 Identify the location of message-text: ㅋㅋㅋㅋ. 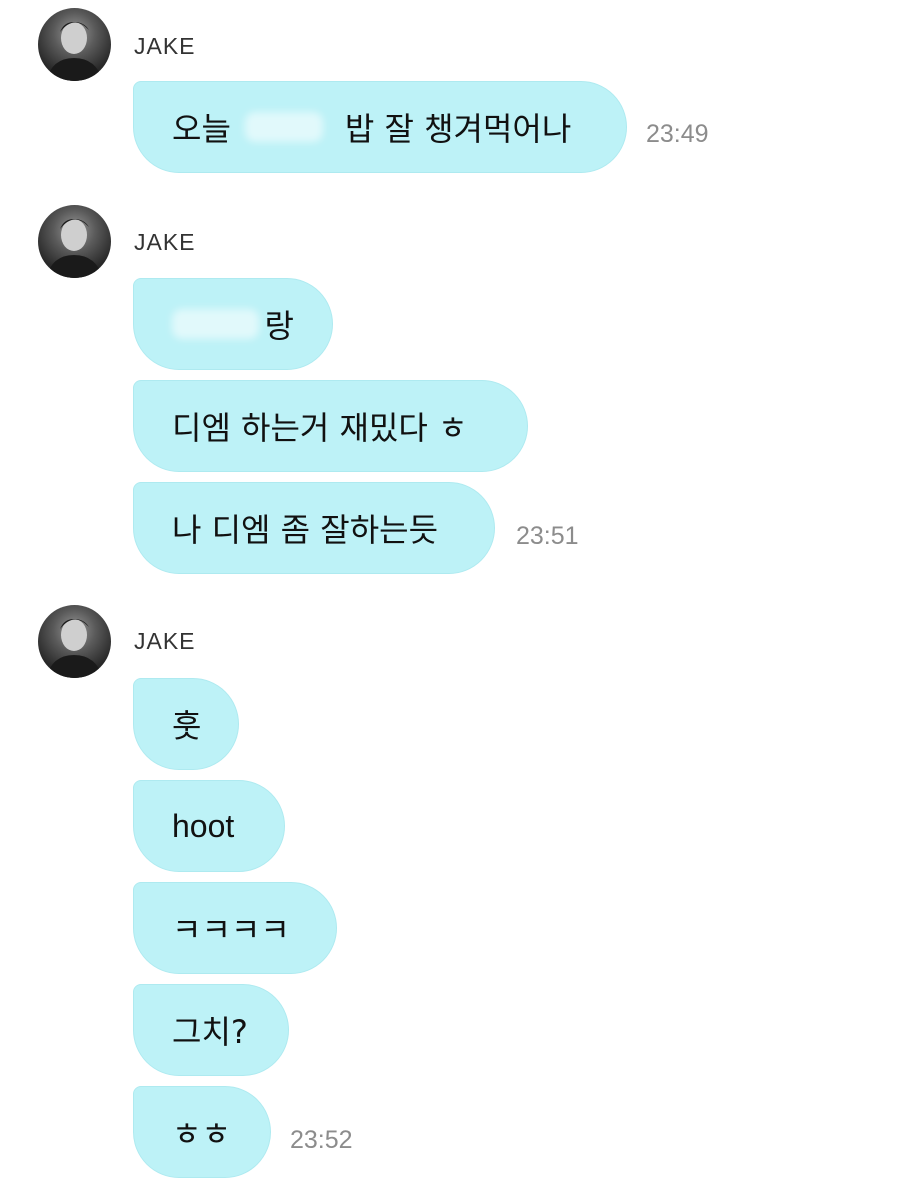
(231, 930).